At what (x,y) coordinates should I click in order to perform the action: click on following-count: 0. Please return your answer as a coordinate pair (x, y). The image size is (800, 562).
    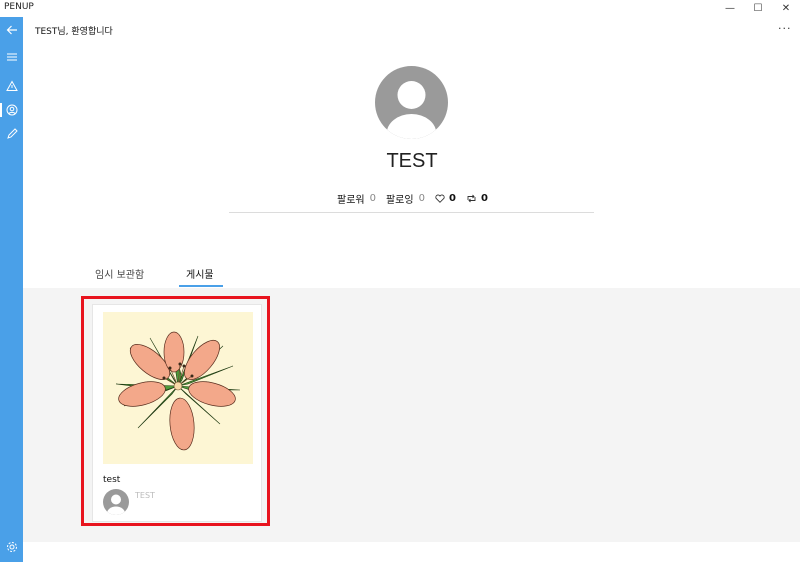
    Looking at the image, I should click on (421, 198).